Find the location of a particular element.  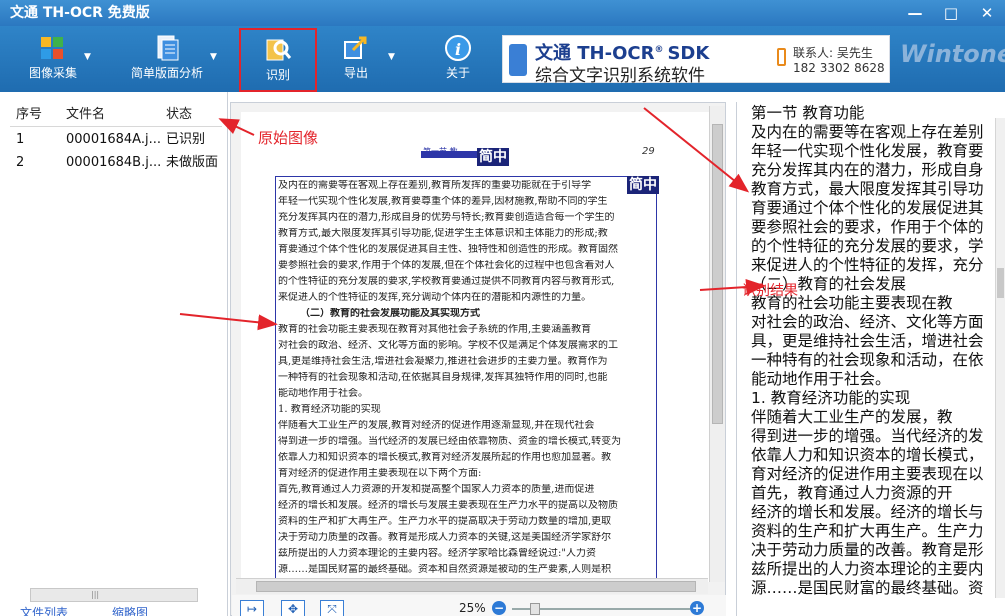

image-vertical-scrollbar is located at coordinates (717, 344).